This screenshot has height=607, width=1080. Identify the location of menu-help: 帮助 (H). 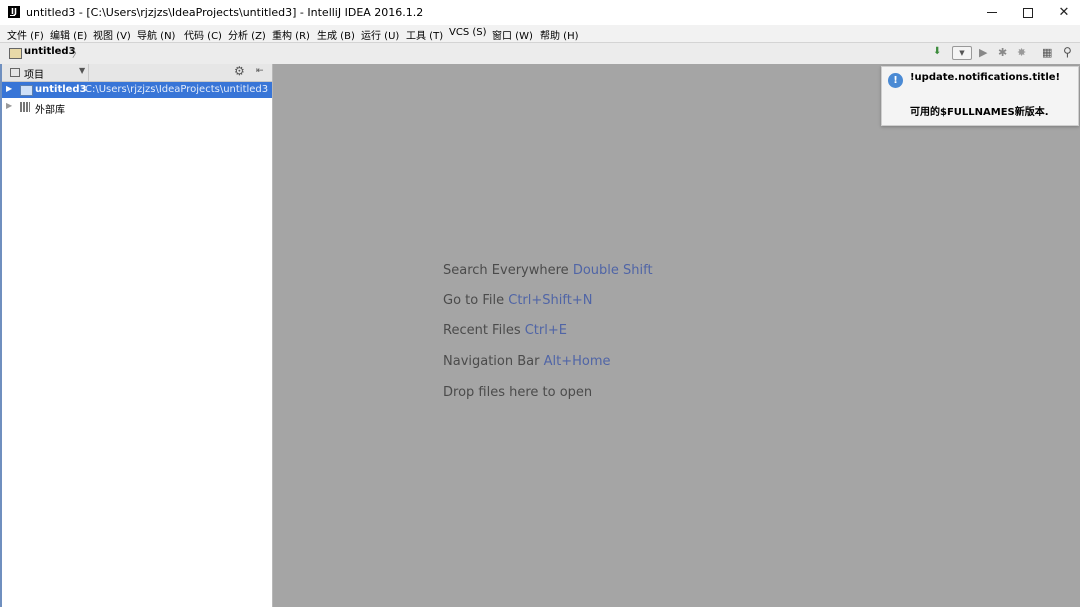
(559, 34).